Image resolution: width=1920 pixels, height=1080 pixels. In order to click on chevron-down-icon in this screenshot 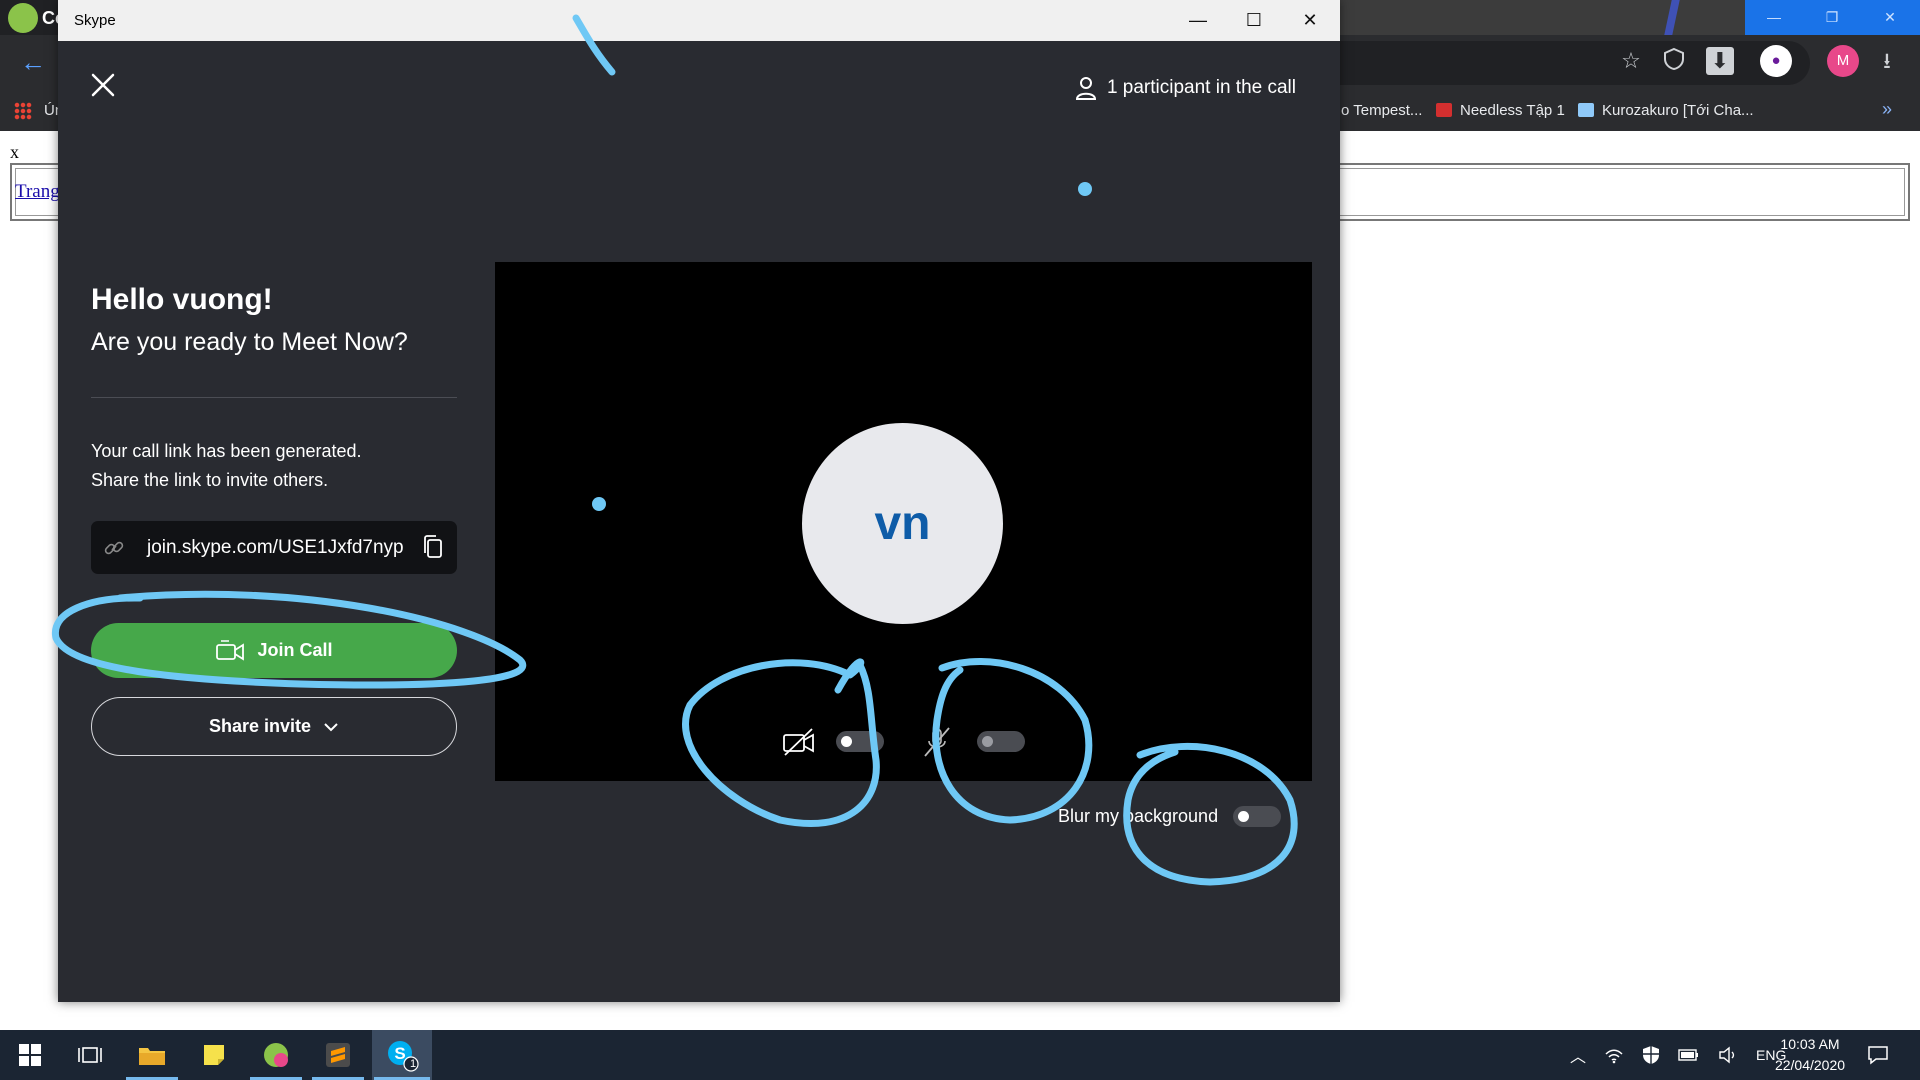, I will do `click(331, 726)`.